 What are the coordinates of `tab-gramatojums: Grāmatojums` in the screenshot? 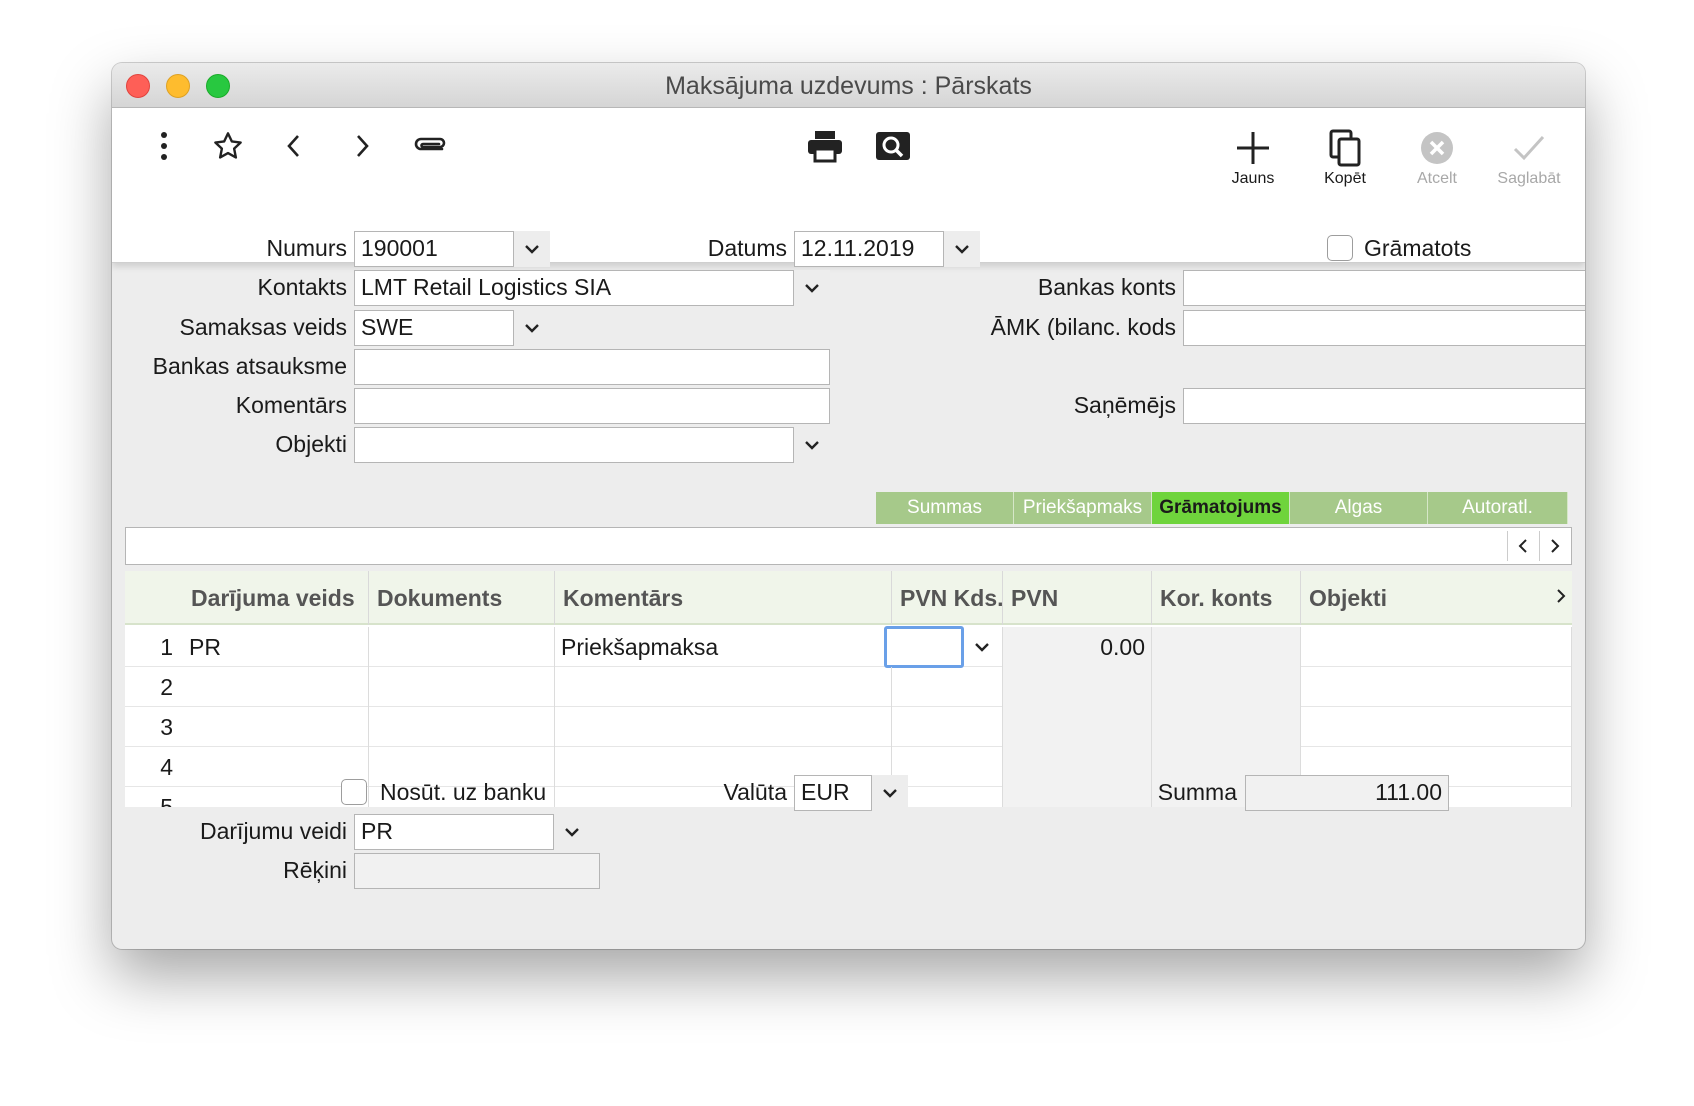 It's located at (1221, 508).